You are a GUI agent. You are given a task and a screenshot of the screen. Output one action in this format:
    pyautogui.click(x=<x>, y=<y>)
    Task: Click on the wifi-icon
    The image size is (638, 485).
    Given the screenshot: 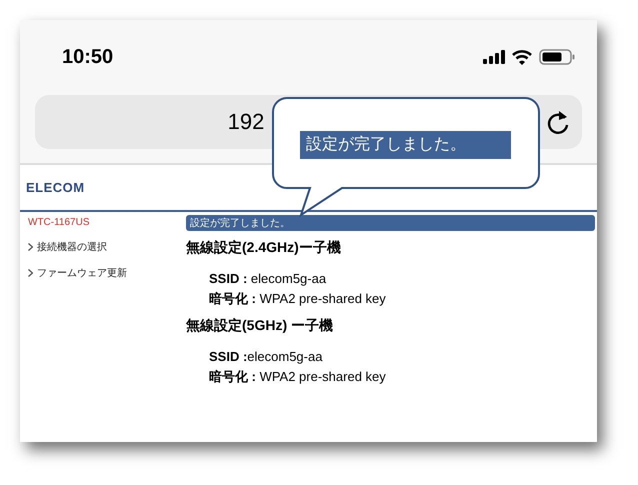 What is the action you would take?
    pyautogui.click(x=522, y=57)
    